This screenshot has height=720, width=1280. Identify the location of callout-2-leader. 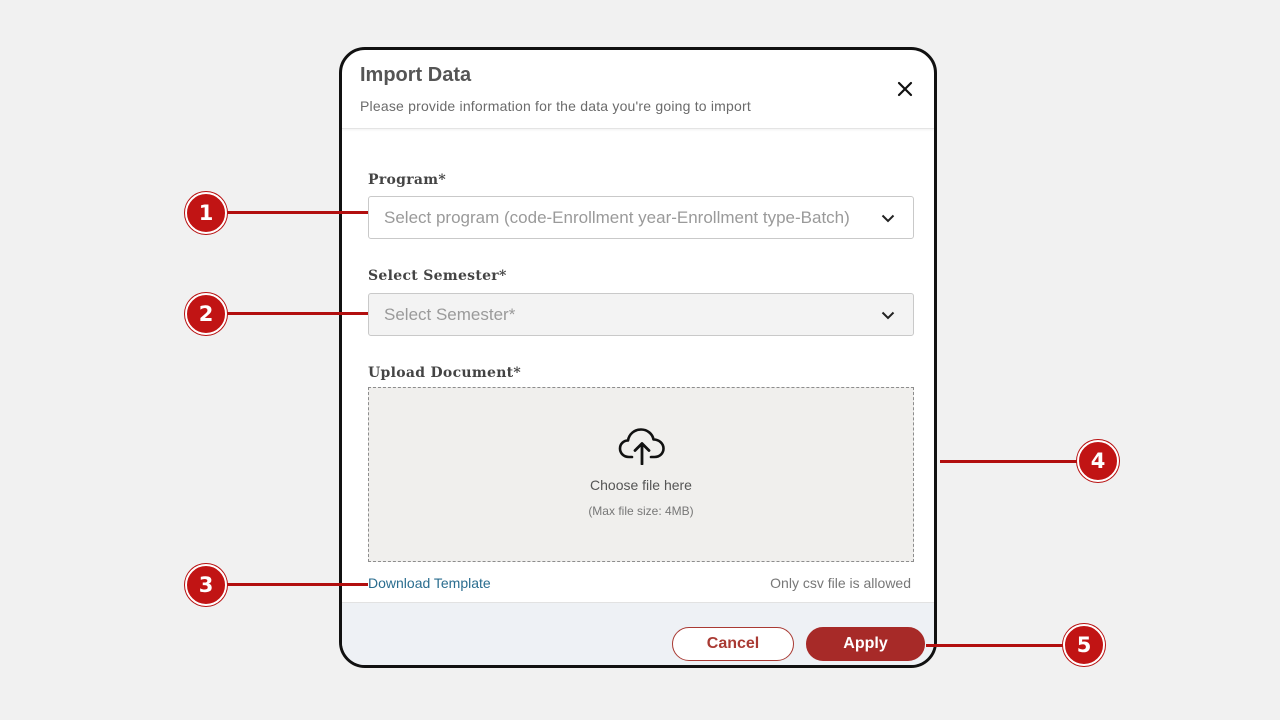
(295, 313).